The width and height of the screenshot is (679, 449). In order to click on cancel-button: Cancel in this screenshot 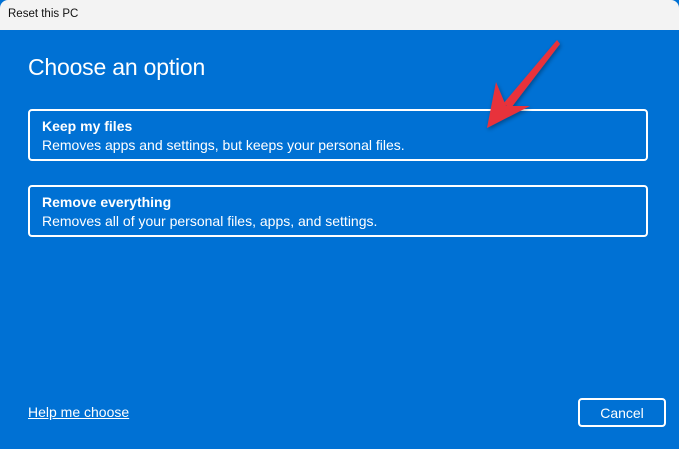, I will do `click(622, 412)`.